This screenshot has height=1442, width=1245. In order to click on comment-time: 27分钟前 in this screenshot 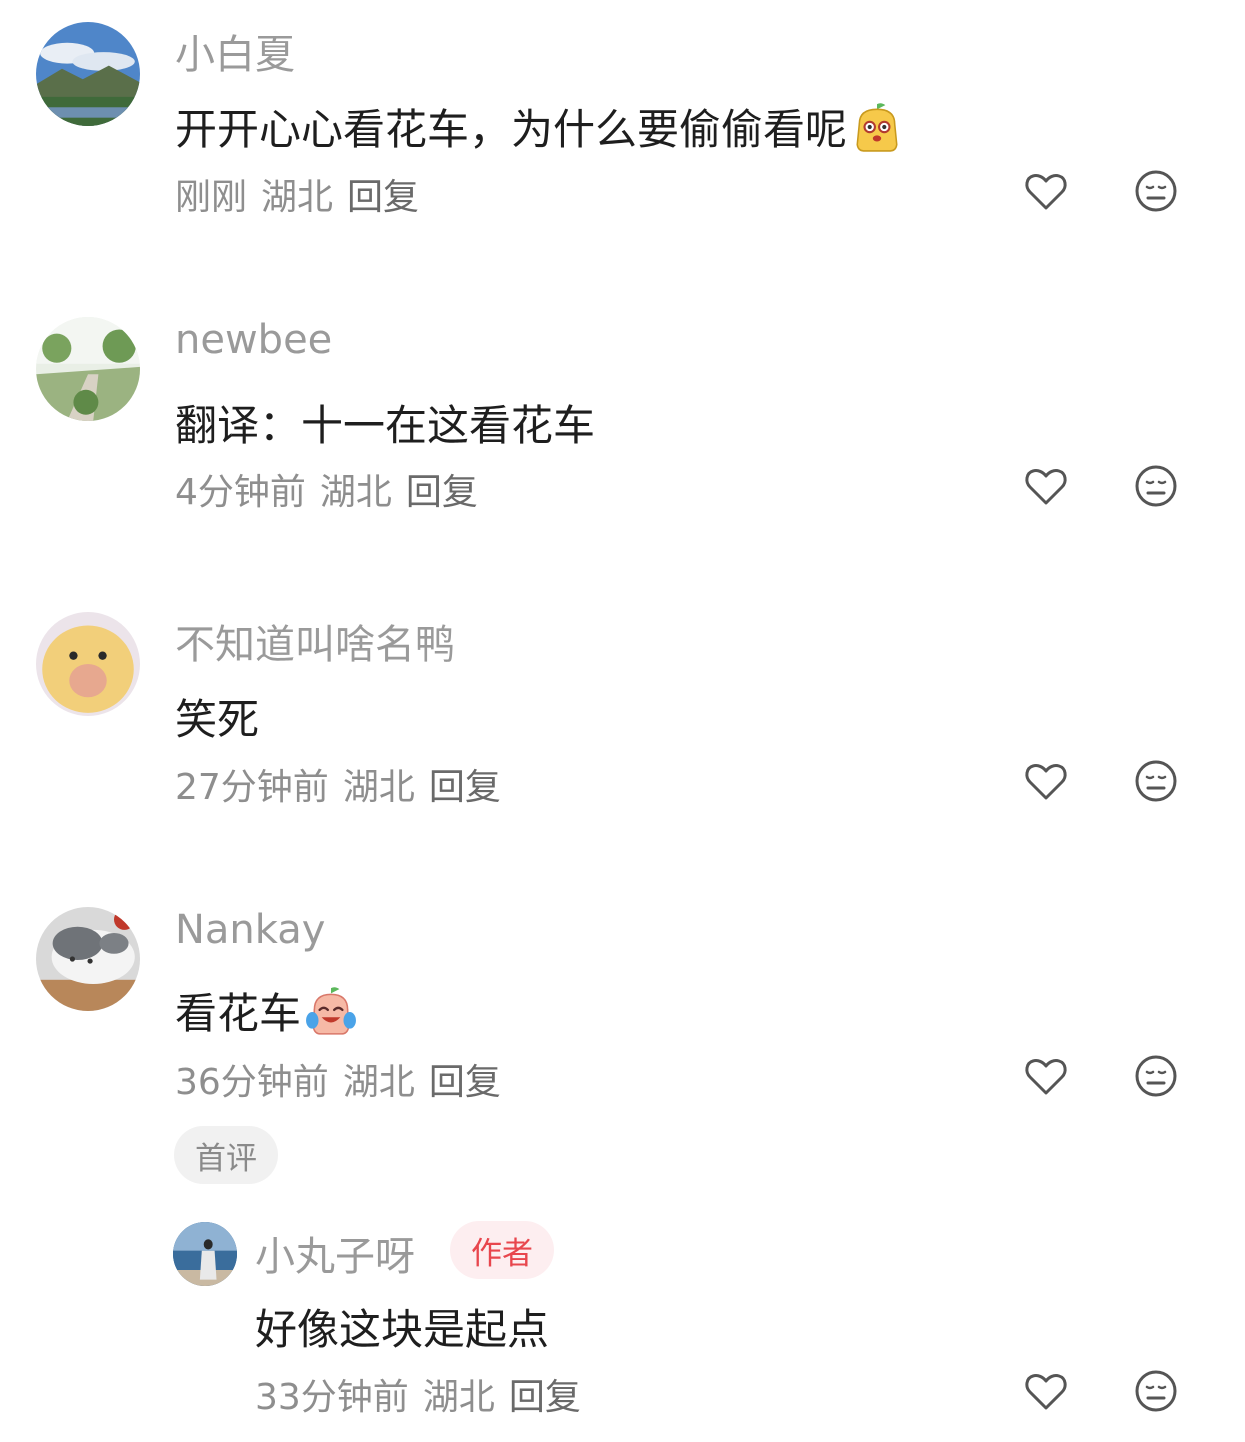, I will do `click(252, 787)`.